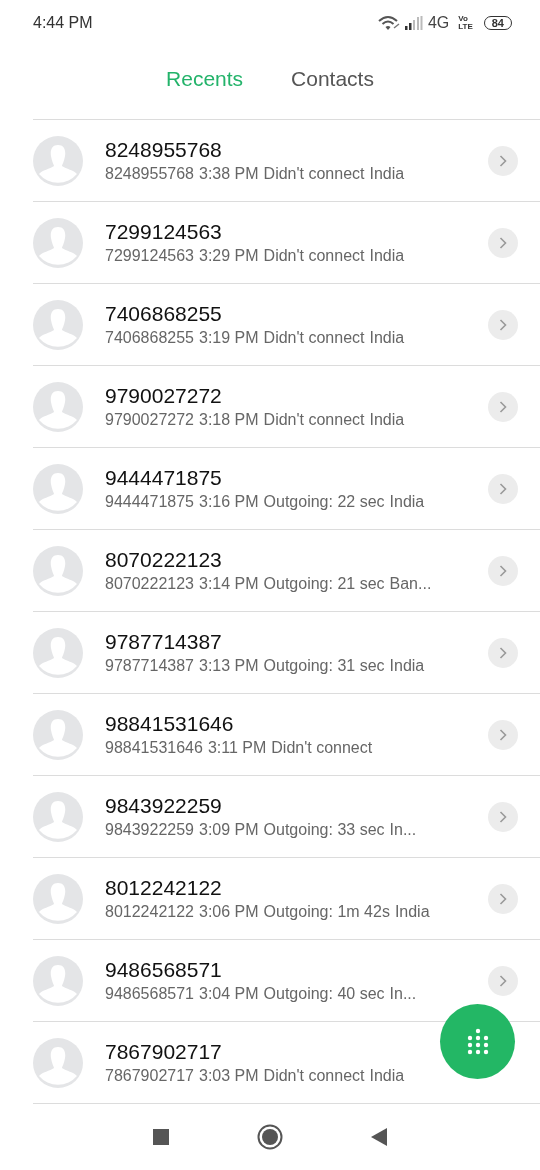  I want to click on call-number: 7867902717, so click(149, 1076).